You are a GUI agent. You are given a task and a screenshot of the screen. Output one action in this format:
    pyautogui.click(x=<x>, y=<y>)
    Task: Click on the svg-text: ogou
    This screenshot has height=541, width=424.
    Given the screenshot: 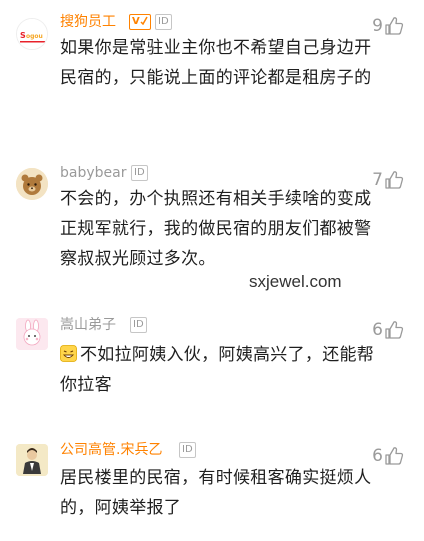 What is the action you would take?
    pyautogui.click(x=34, y=36)
    